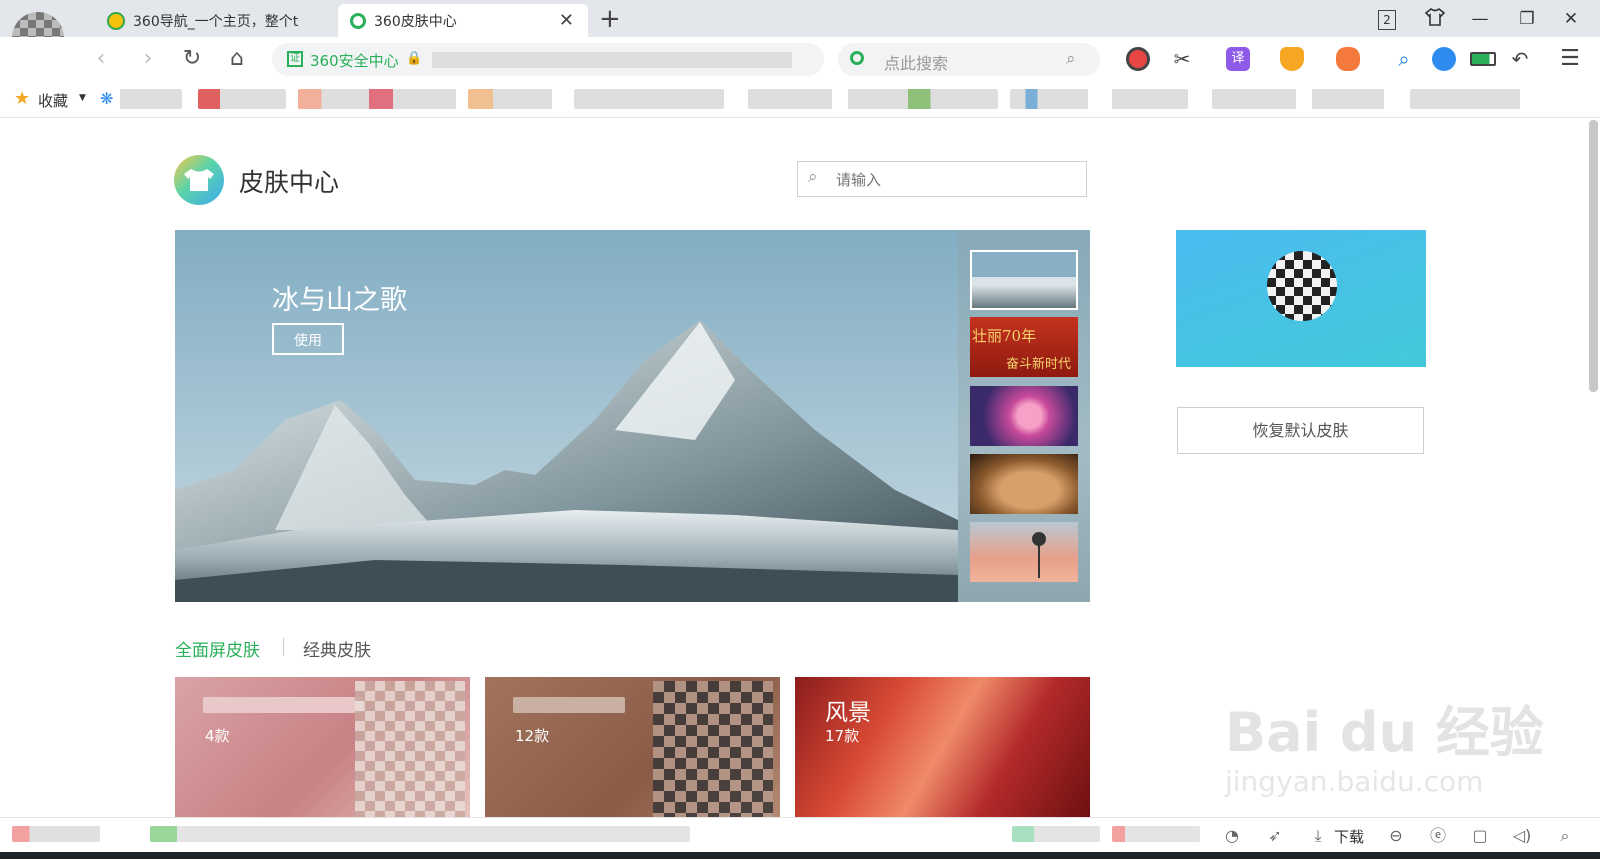 This screenshot has width=1600, height=859. I want to click on tab-count: 2, so click(1387, 20).